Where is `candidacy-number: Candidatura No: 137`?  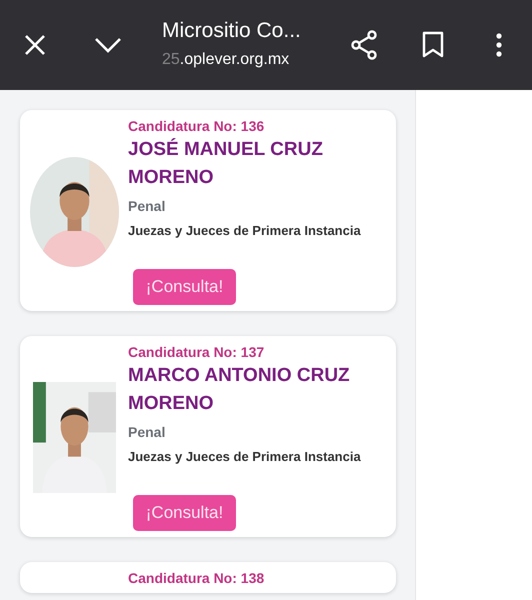 candidacy-number: Candidatura No: 137 is located at coordinates (197, 352).